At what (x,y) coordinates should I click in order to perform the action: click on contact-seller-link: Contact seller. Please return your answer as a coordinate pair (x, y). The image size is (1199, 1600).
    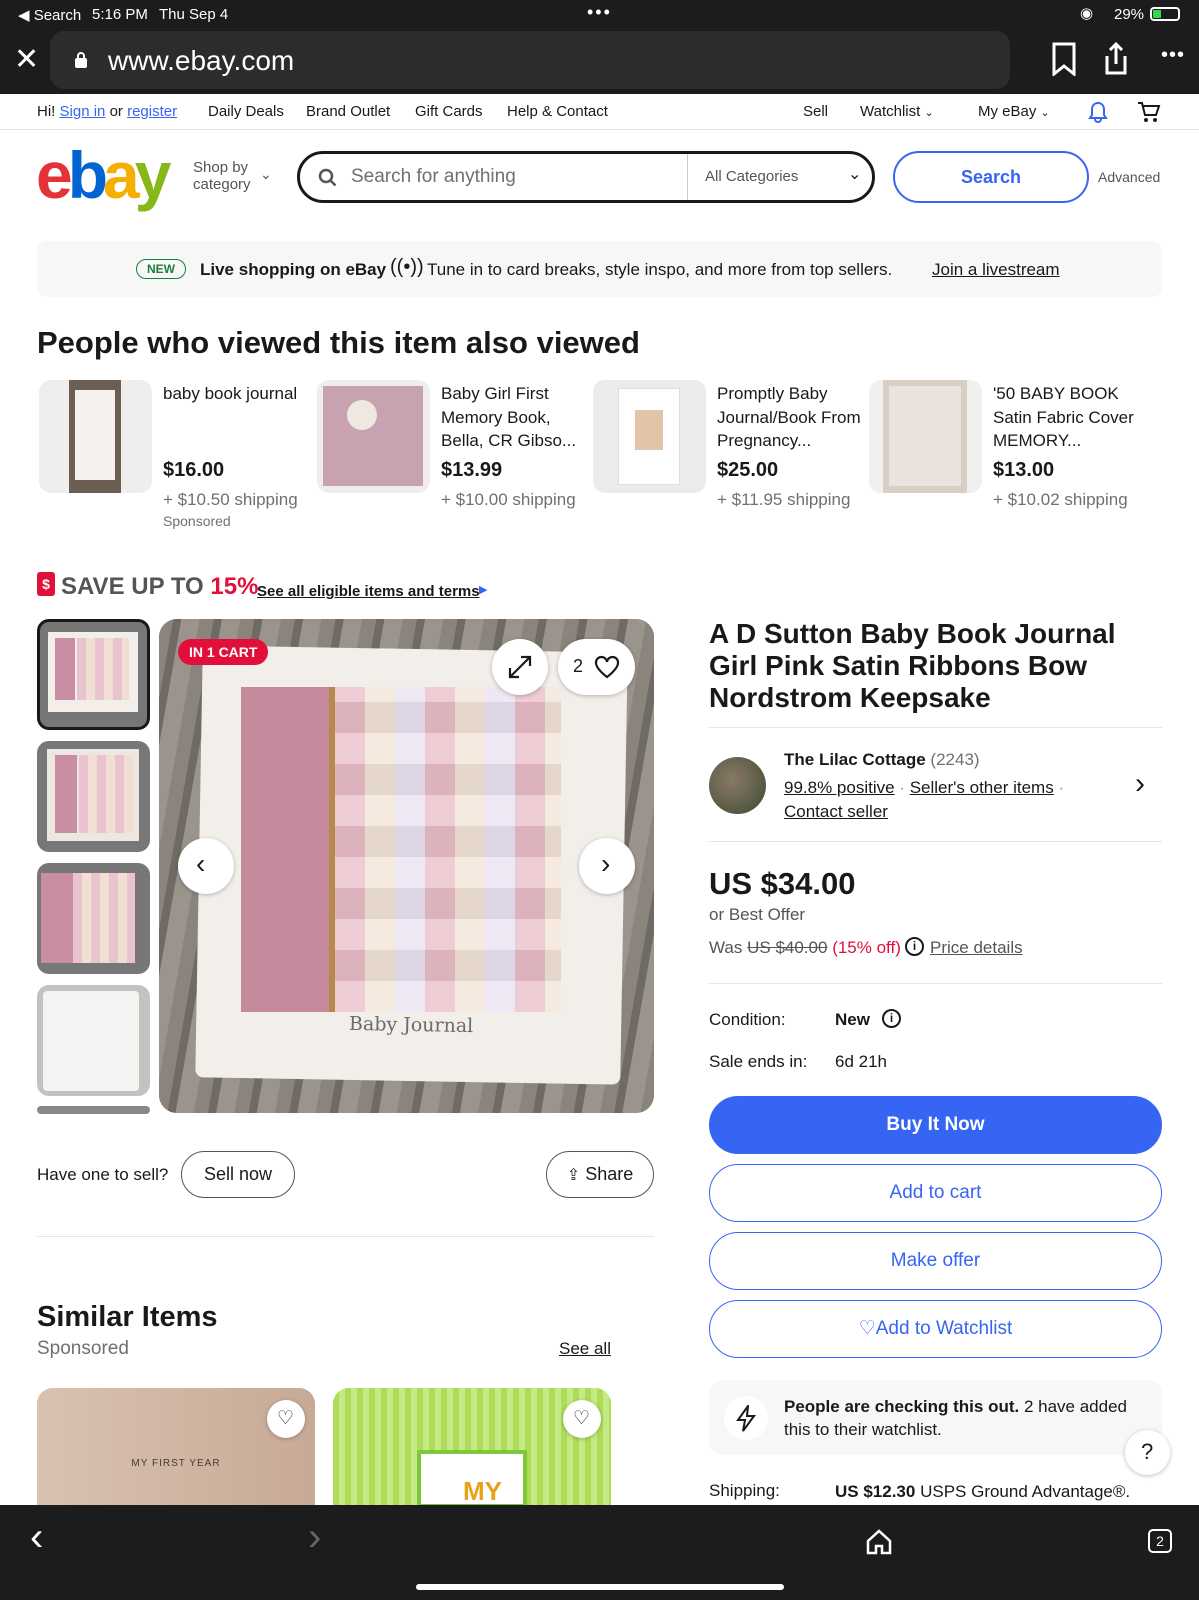
    Looking at the image, I should click on (836, 812).